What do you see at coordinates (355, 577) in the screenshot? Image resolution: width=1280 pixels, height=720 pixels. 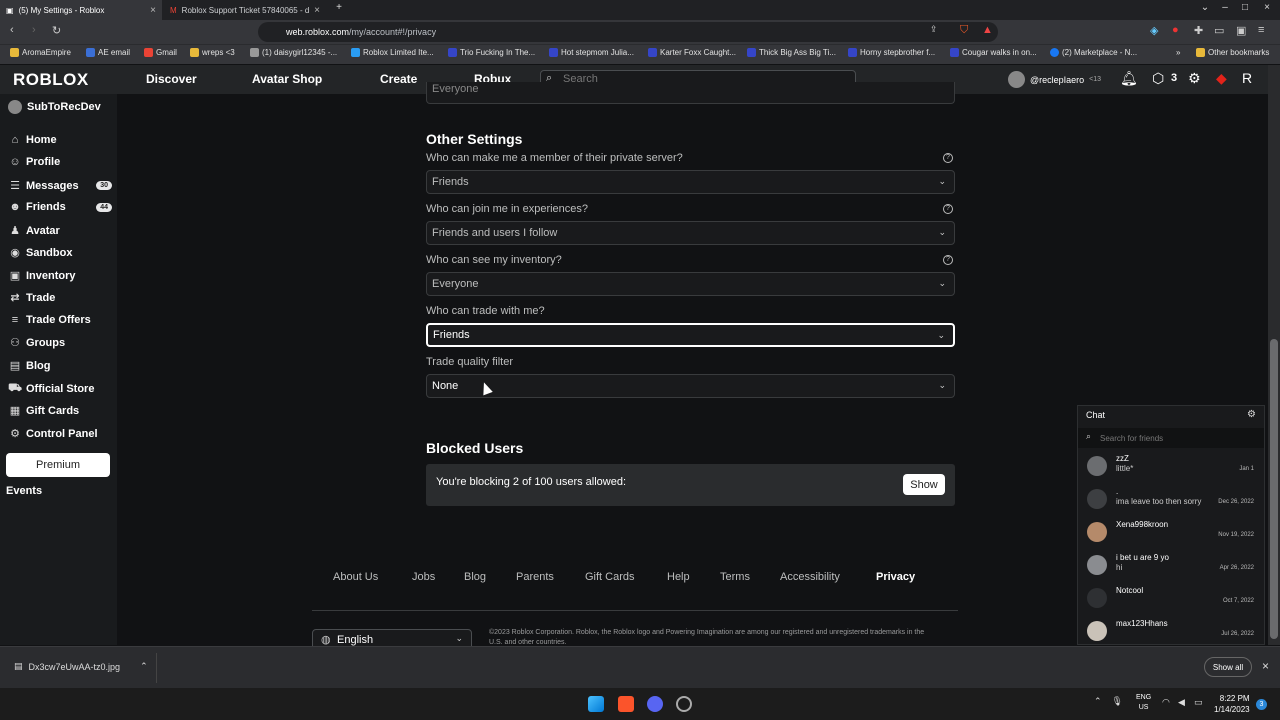 I see `footer-link-about-us: About Us` at bounding box center [355, 577].